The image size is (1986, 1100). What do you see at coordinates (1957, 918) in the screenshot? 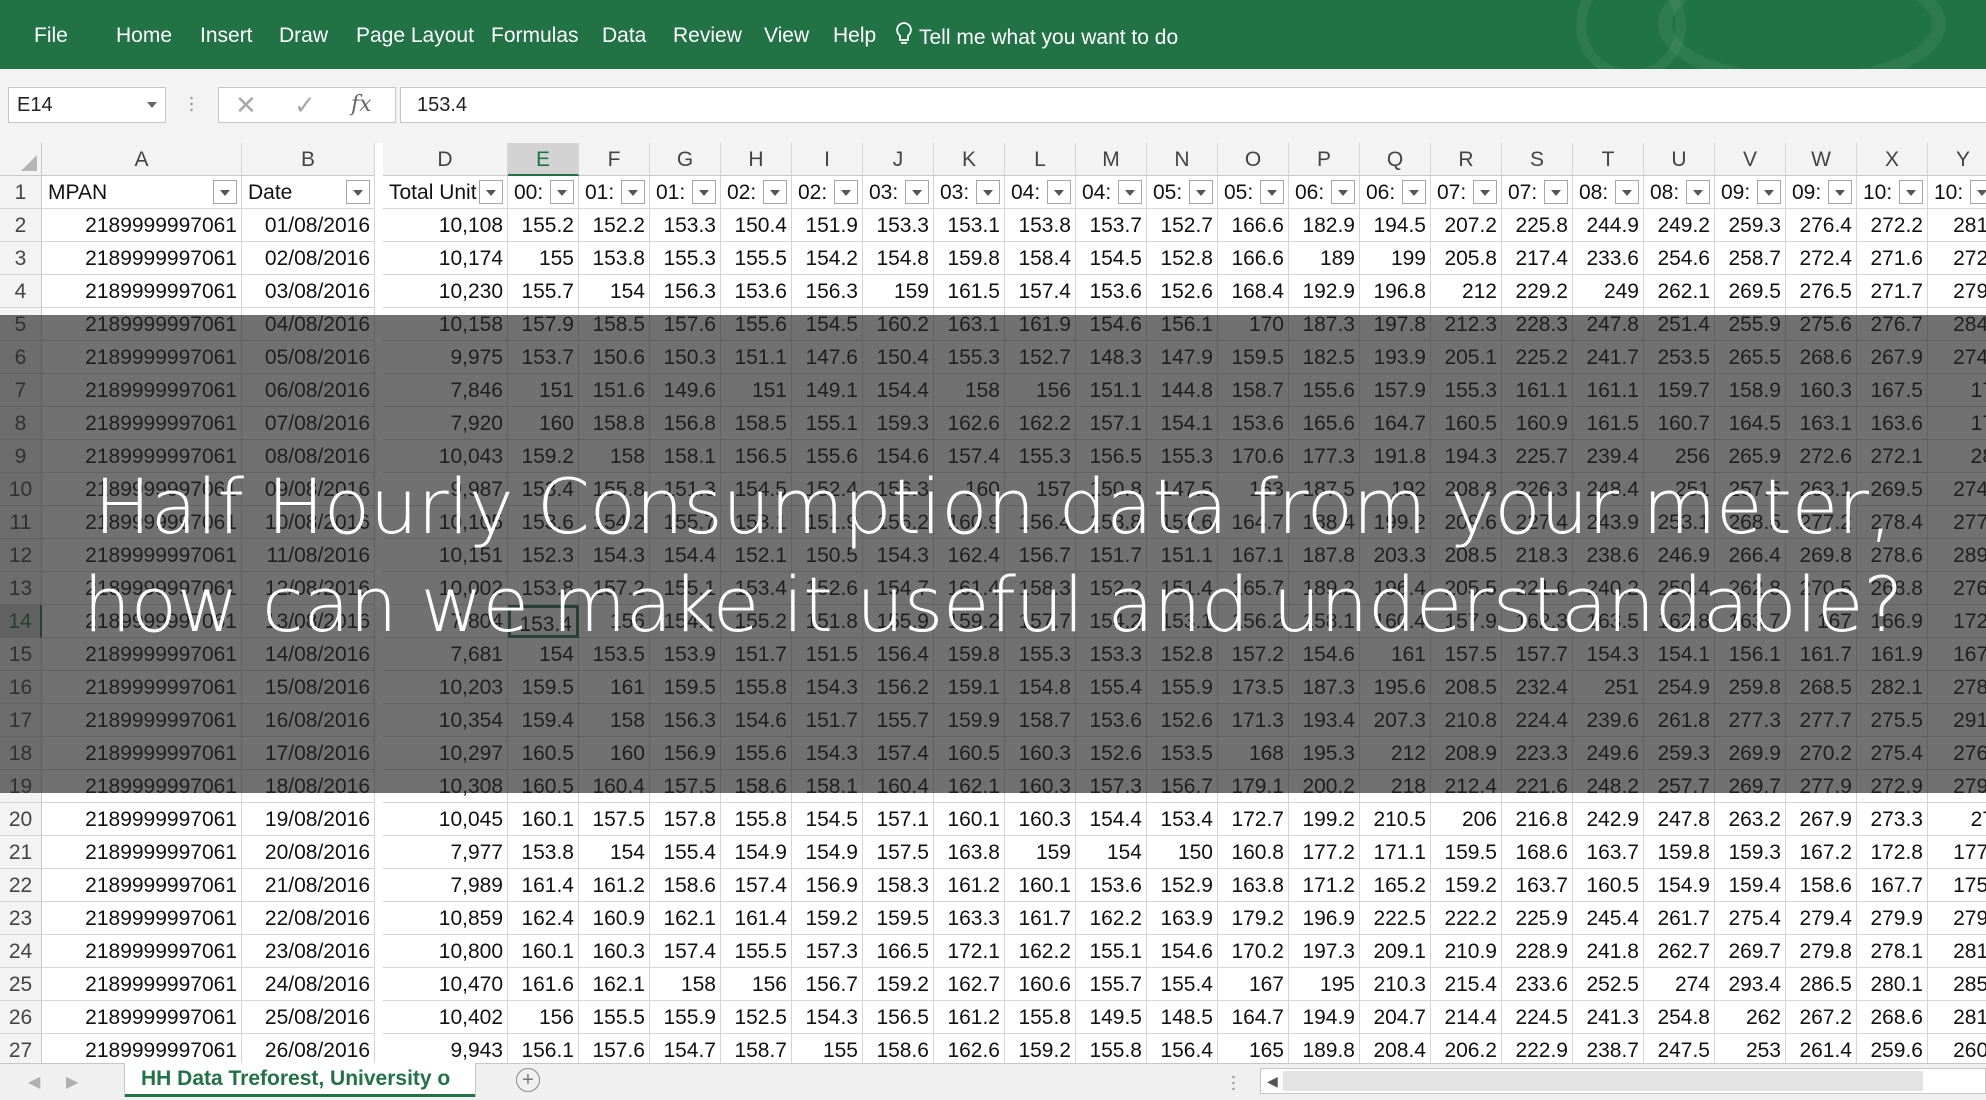
I see `table-cell: 279.` at bounding box center [1957, 918].